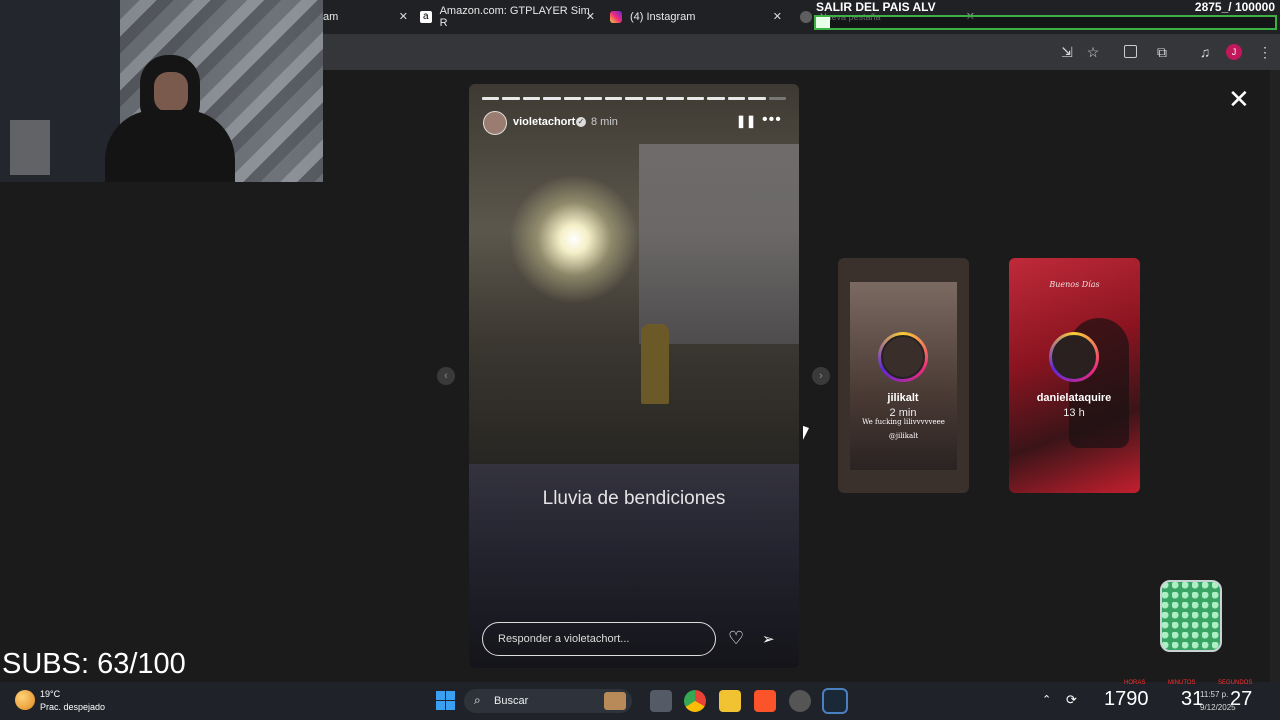 This screenshot has height=720, width=1280. What do you see at coordinates (806, 17) in the screenshot?
I see `chrome-icon` at bounding box center [806, 17].